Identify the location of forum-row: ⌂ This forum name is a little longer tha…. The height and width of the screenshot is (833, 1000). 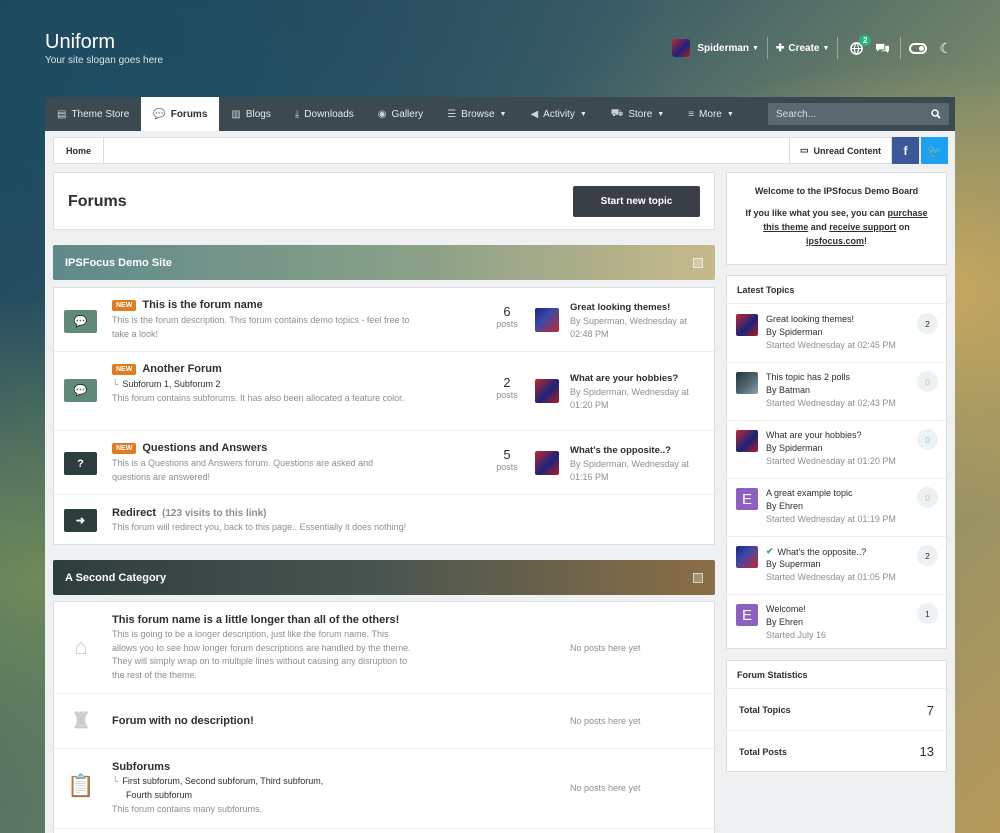
(384, 648).